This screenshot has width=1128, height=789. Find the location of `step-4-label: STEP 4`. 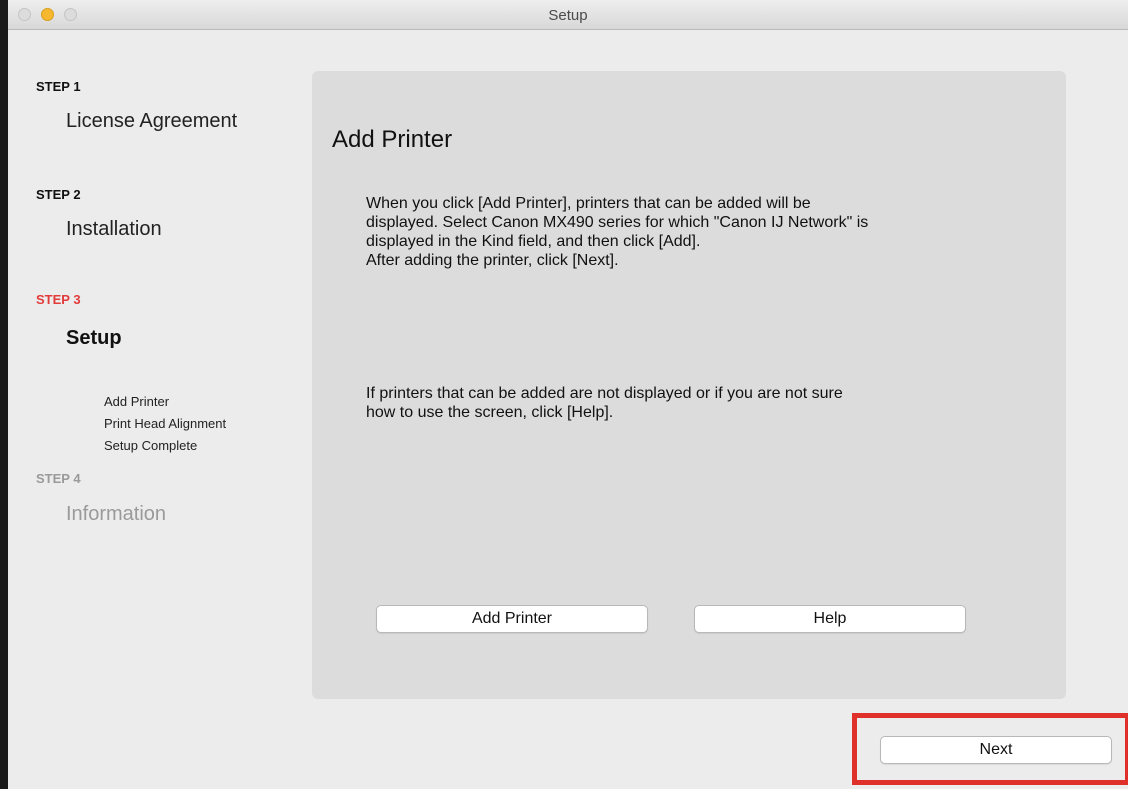

step-4-label: STEP 4 is located at coordinates (58, 478).